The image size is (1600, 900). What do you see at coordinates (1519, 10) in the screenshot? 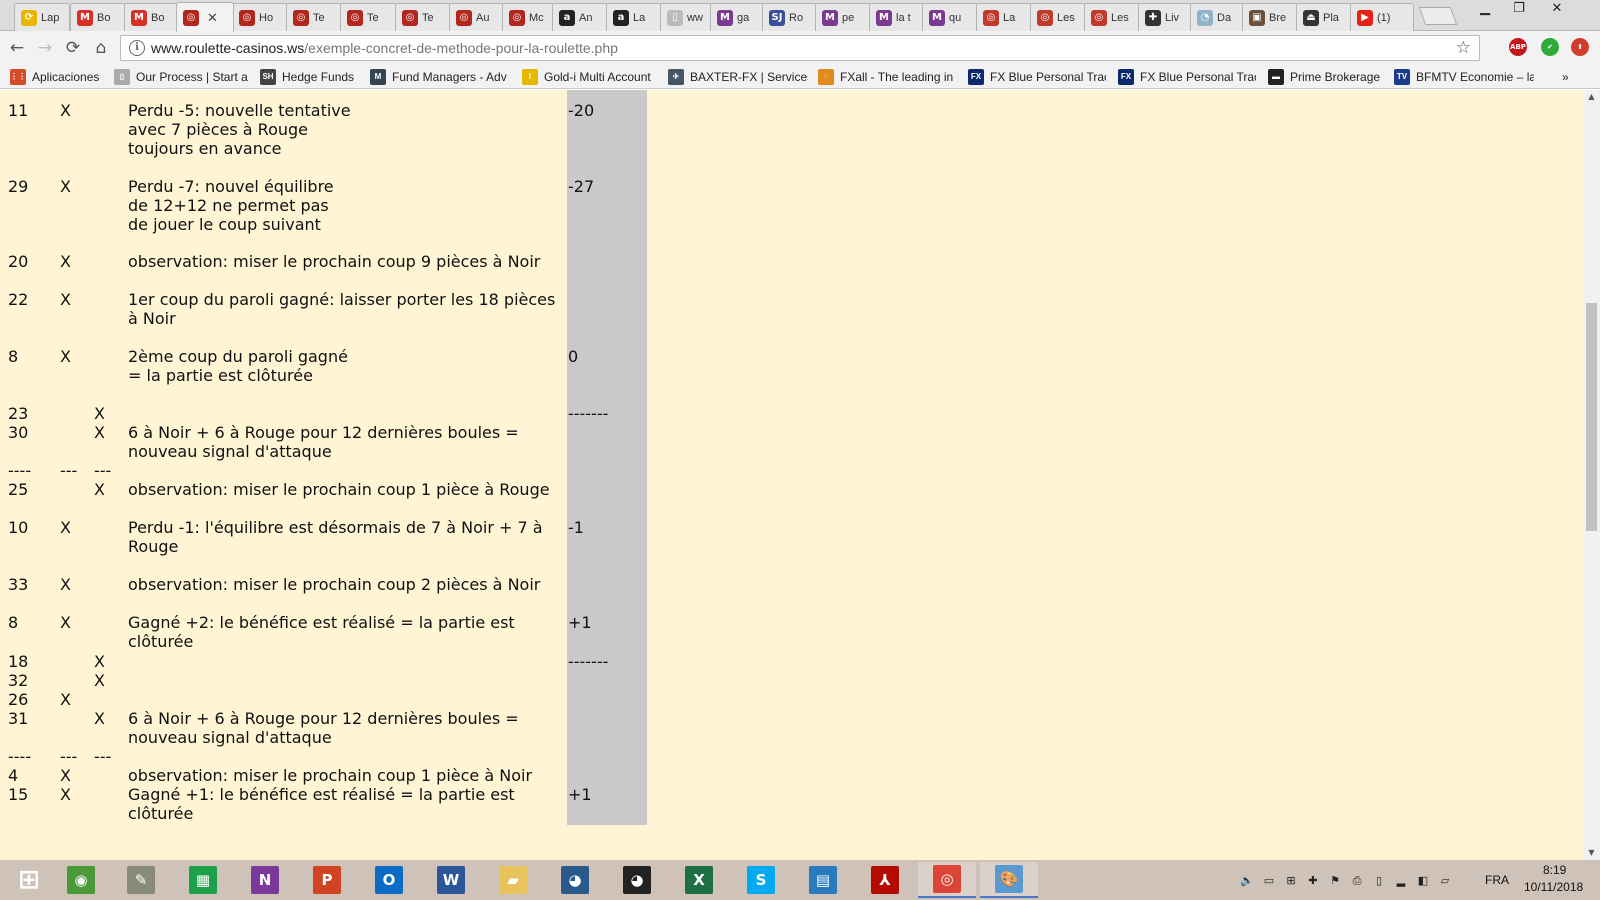
I see `restore-button: ❐` at bounding box center [1519, 10].